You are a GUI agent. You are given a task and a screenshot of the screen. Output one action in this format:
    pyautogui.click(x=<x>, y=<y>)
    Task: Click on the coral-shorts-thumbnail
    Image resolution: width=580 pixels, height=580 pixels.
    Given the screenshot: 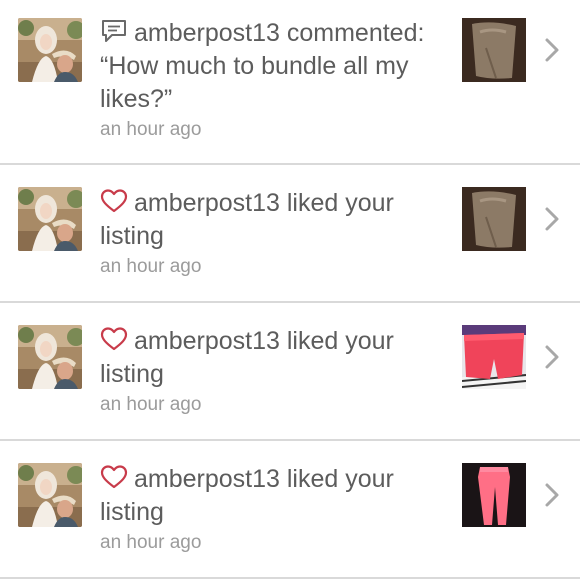 What is the action you would take?
    pyautogui.click(x=494, y=357)
    